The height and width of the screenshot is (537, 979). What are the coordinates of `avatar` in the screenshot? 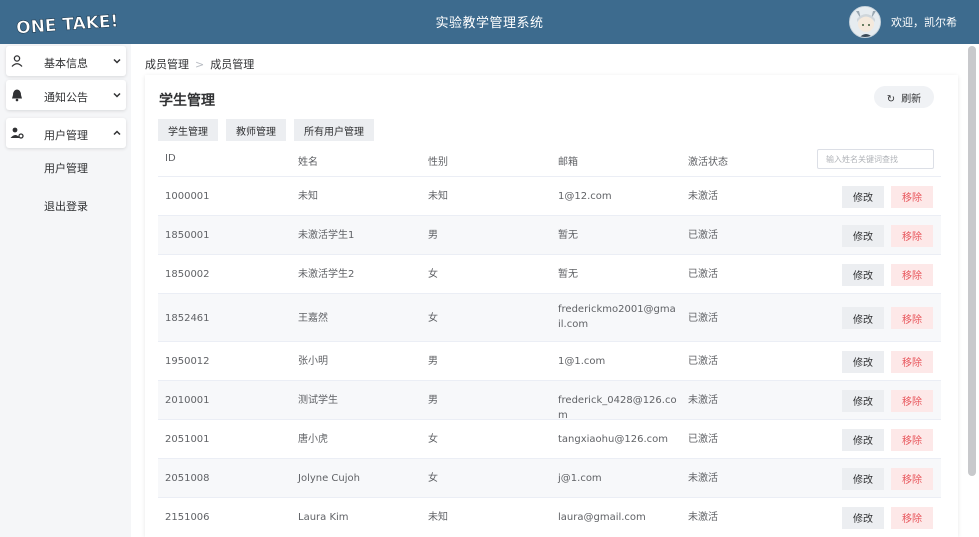 It's located at (865, 22).